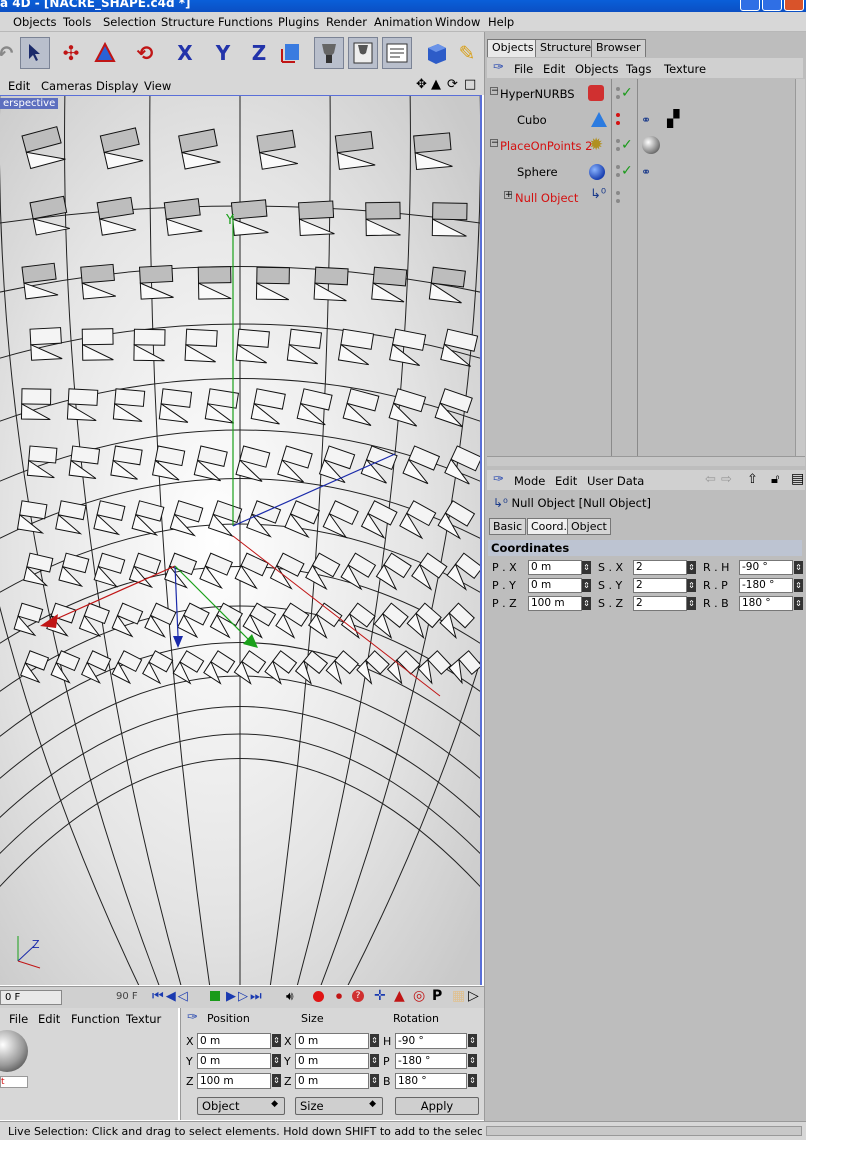  I want to click on py-spinner: ⇕, so click(586, 585).